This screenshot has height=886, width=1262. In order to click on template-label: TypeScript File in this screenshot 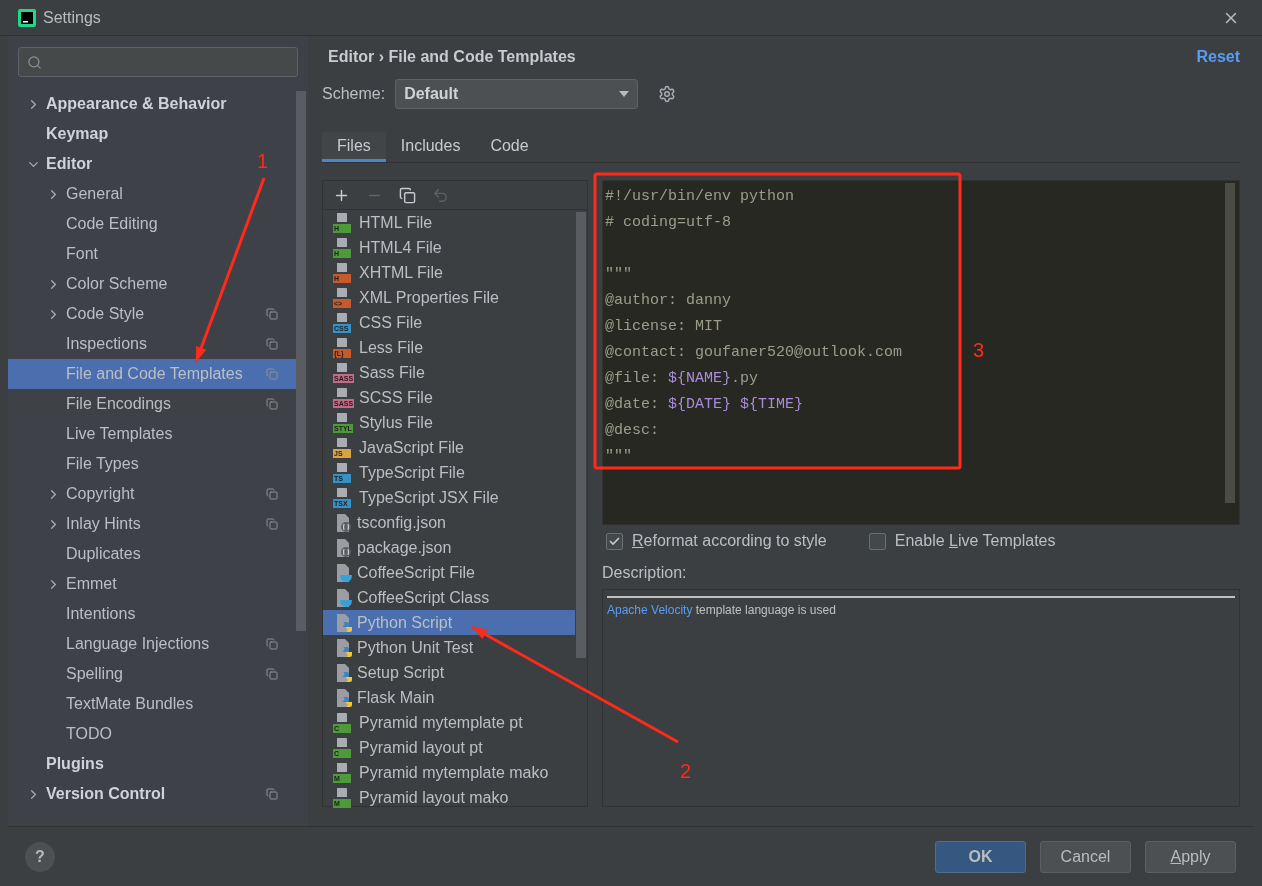, I will do `click(412, 472)`.